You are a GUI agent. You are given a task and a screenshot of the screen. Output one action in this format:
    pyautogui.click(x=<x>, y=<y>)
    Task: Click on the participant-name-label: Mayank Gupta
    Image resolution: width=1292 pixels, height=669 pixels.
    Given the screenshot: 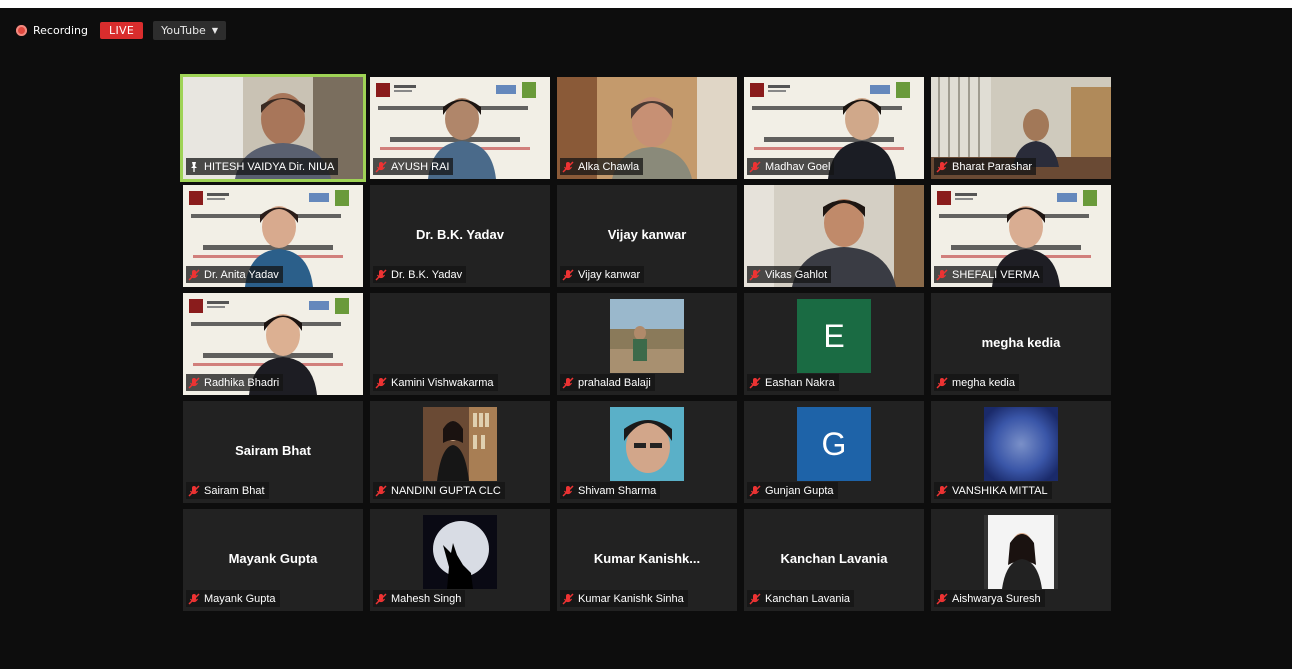 What is the action you would take?
    pyautogui.click(x=233, y=598)
    